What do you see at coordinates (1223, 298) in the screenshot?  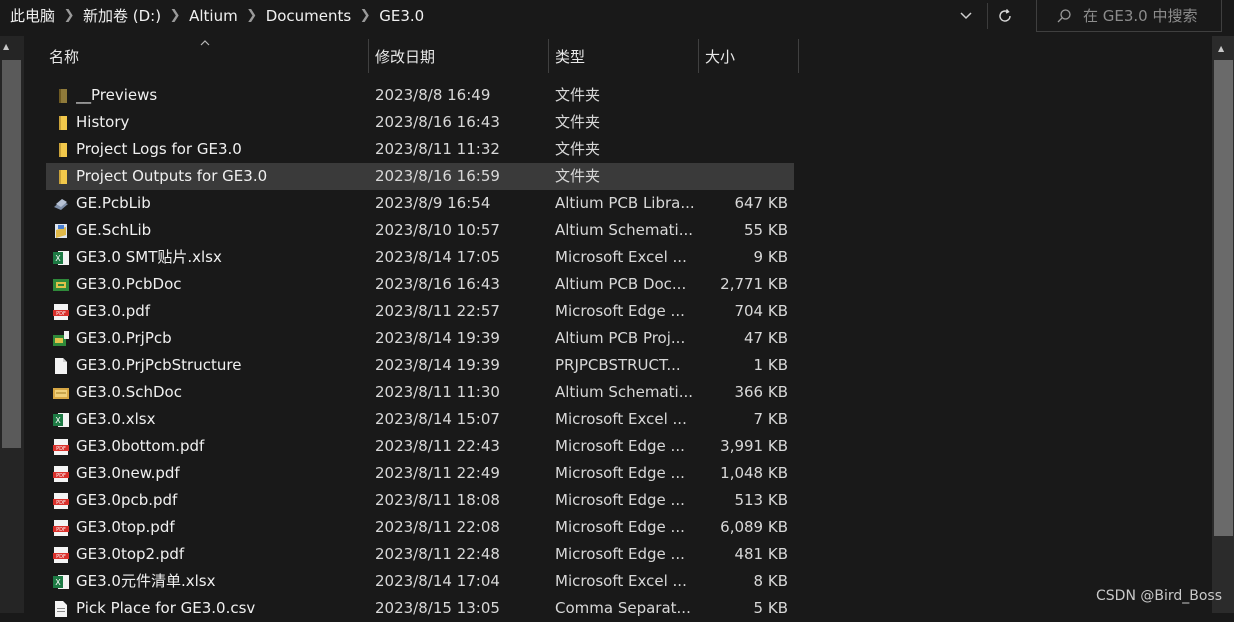 I see `file-list-scroll-thumb` at bounding box center [1223, 298].